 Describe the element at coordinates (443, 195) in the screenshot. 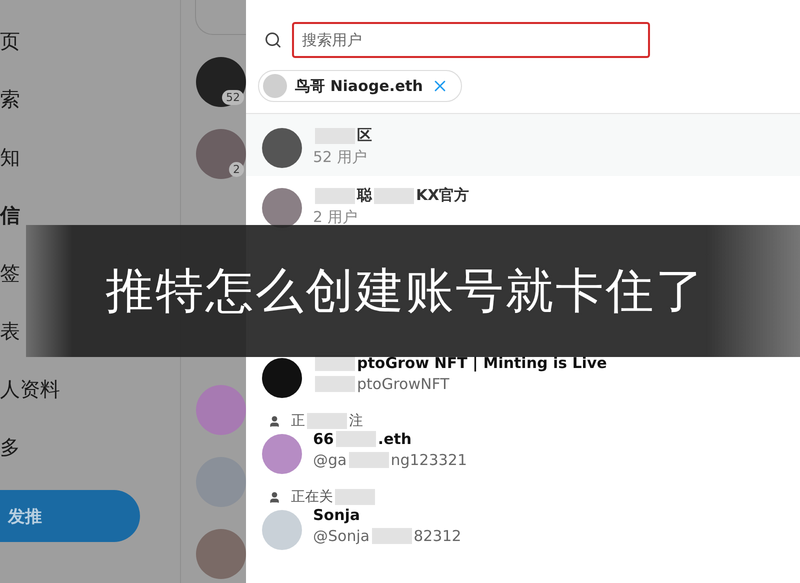

I see `group-name: KX官方` at that location.